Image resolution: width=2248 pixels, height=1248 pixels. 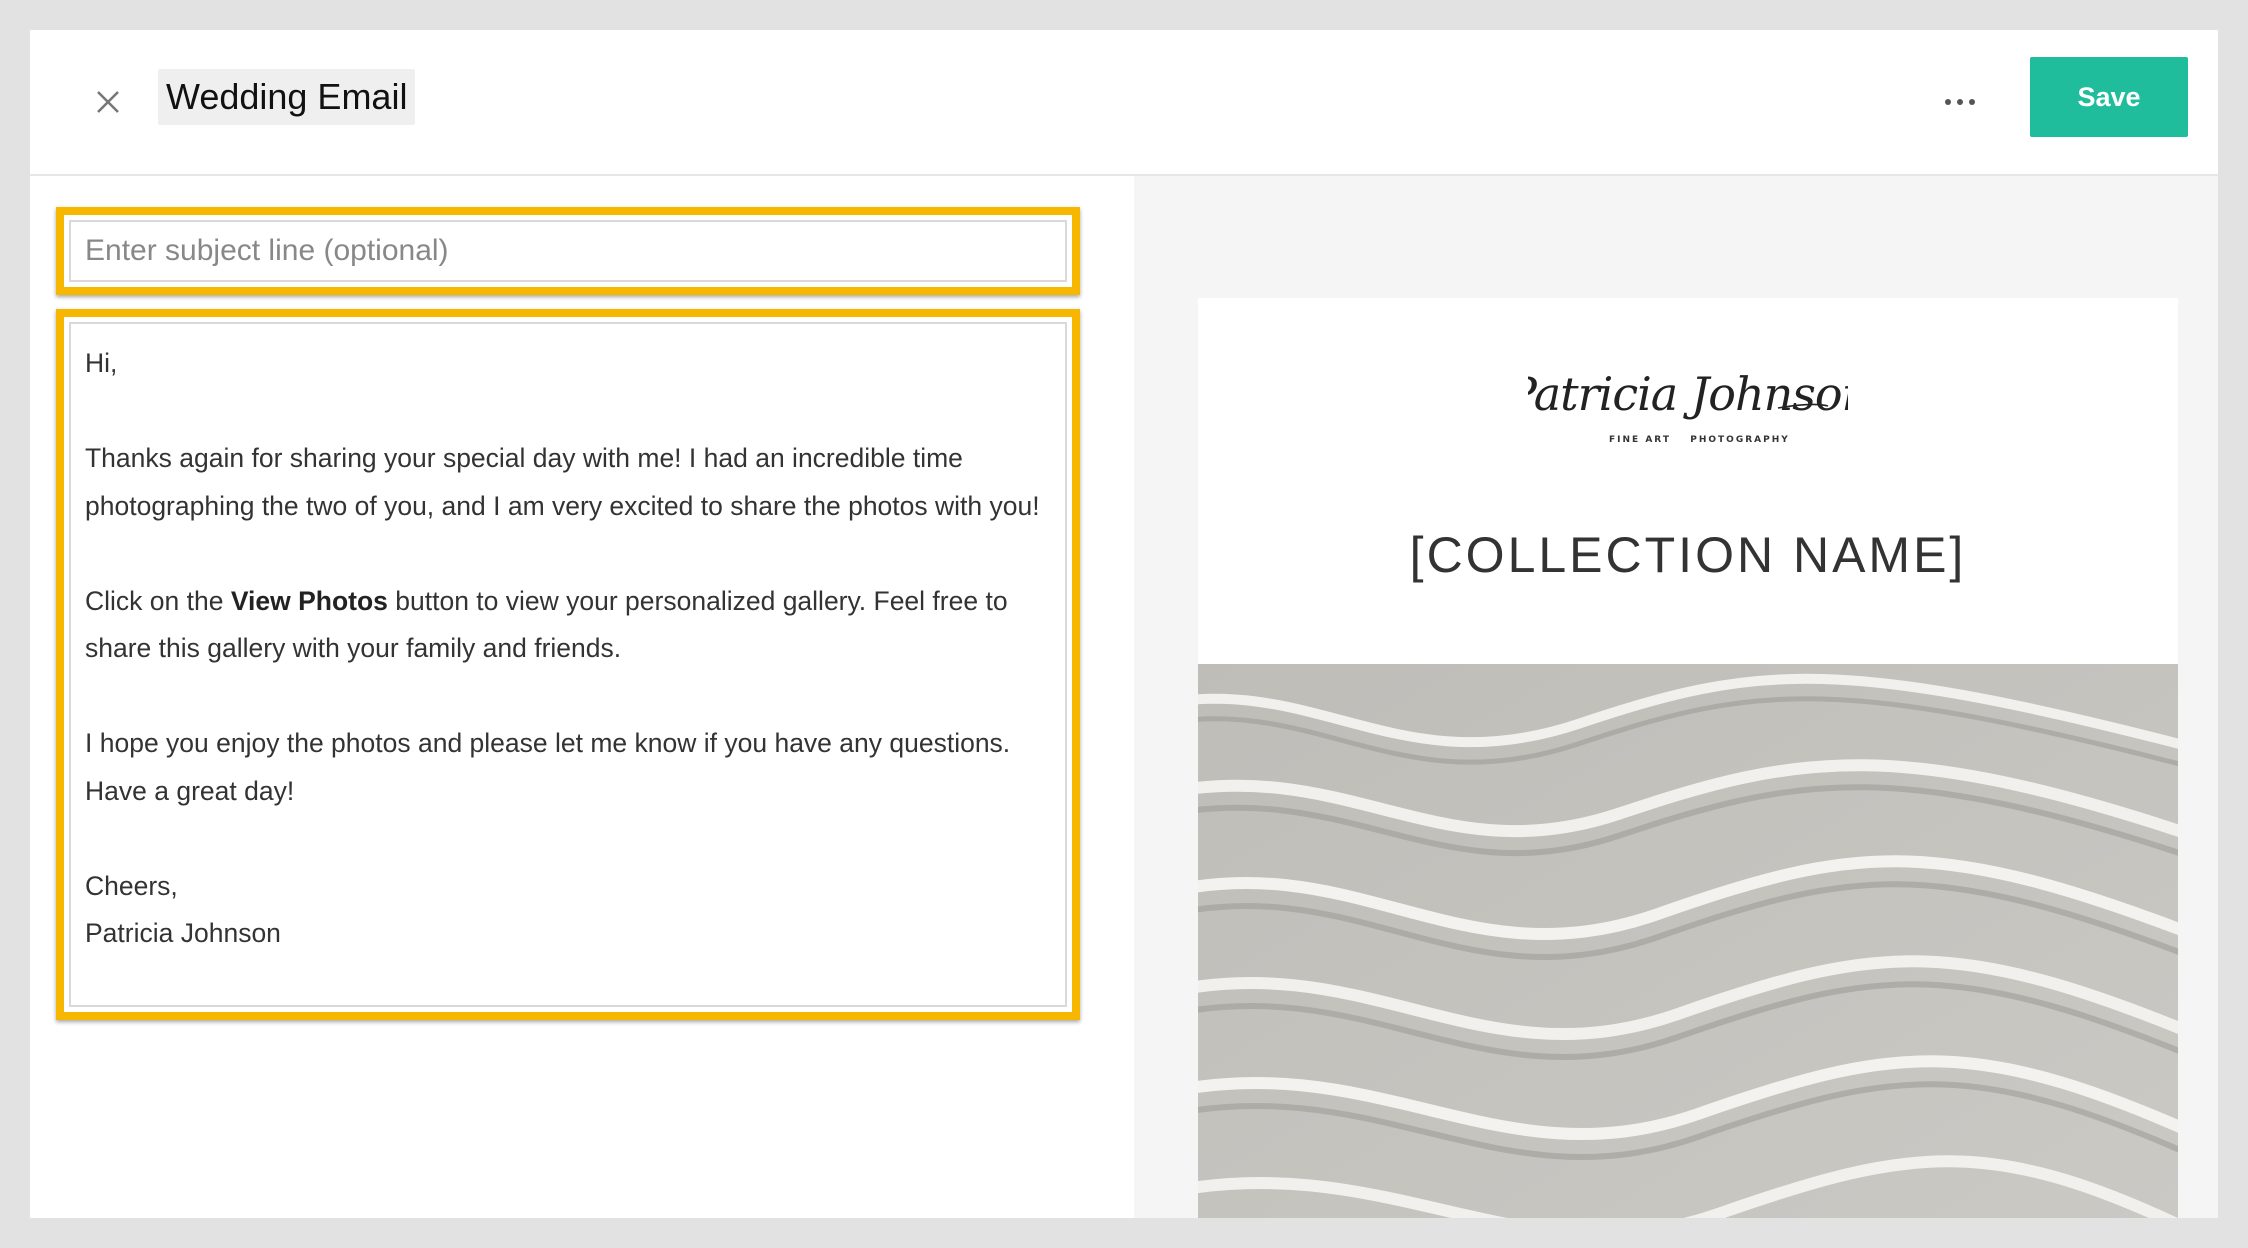 I want to click on editor-header: Wedding Email Save, so click(x=1124, y=103).